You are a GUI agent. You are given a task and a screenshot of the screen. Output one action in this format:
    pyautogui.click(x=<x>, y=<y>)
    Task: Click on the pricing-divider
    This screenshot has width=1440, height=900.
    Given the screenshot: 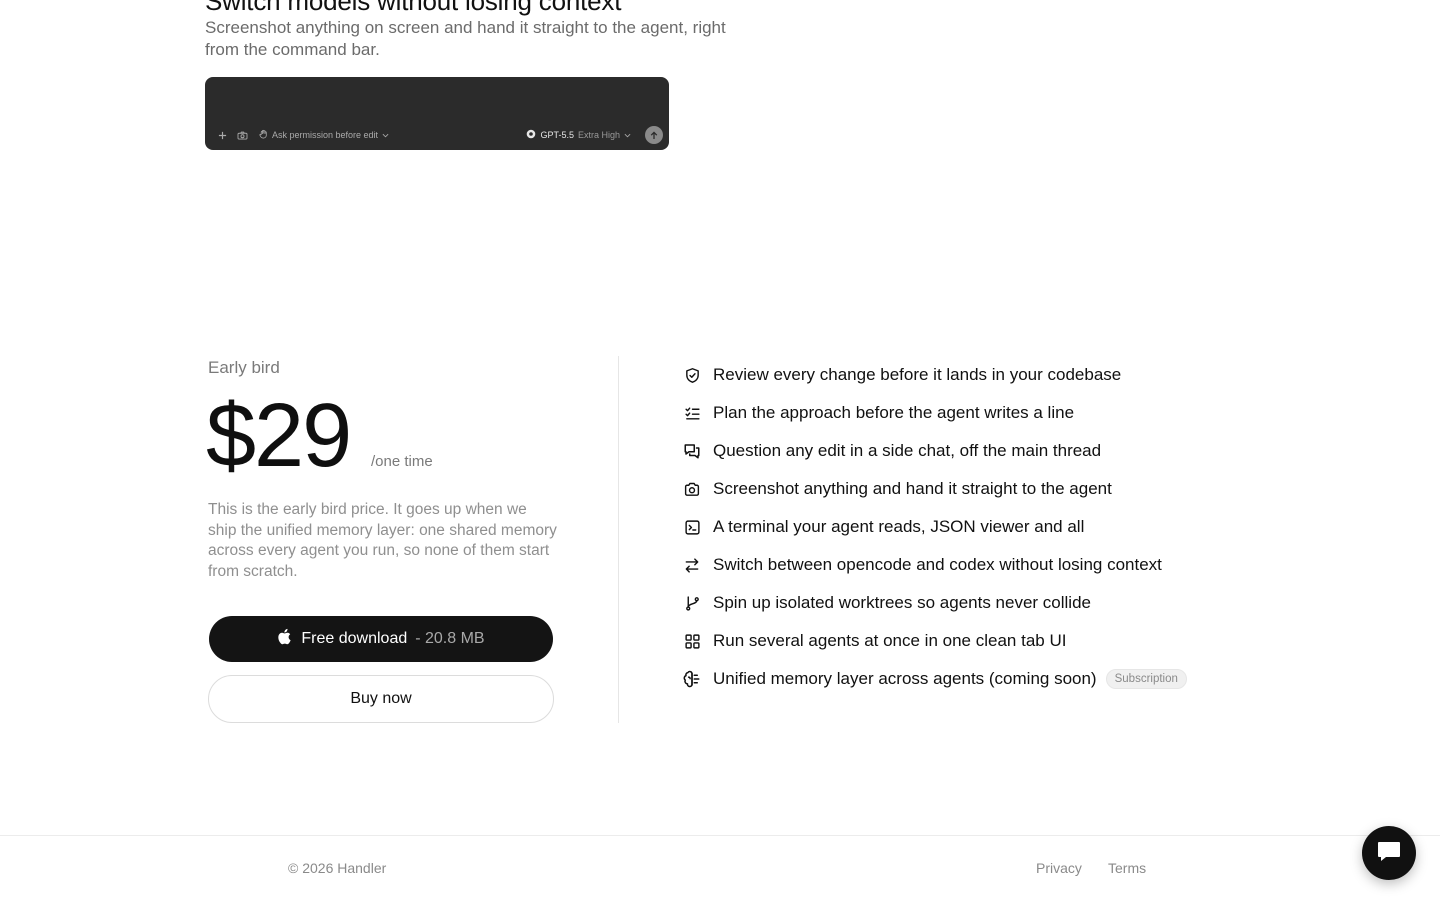 What is the action you would take?
    pyautogui.click(x=618, y=539)
    